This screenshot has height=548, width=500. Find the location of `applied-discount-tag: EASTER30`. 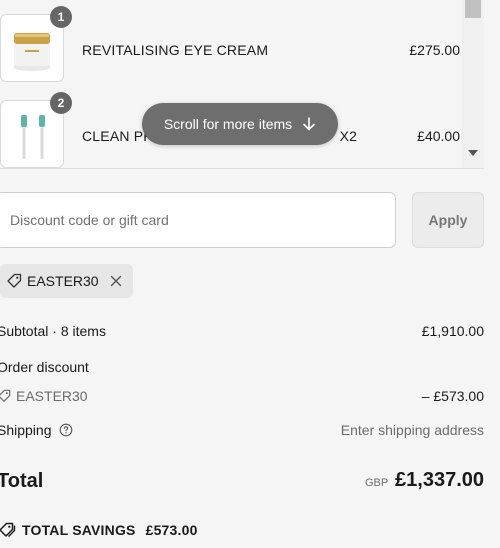

applied-discount-tag: EASTER30 is located at coordinates (66, 281).